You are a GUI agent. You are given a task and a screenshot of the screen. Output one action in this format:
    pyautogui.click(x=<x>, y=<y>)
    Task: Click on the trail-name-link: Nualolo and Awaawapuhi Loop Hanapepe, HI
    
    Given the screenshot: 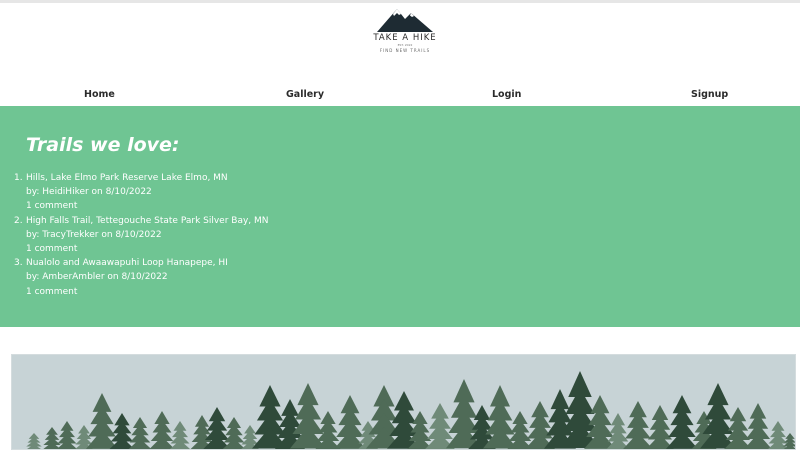 What is the action you would take?
    pyautogui.click(x=127, y=263)
    